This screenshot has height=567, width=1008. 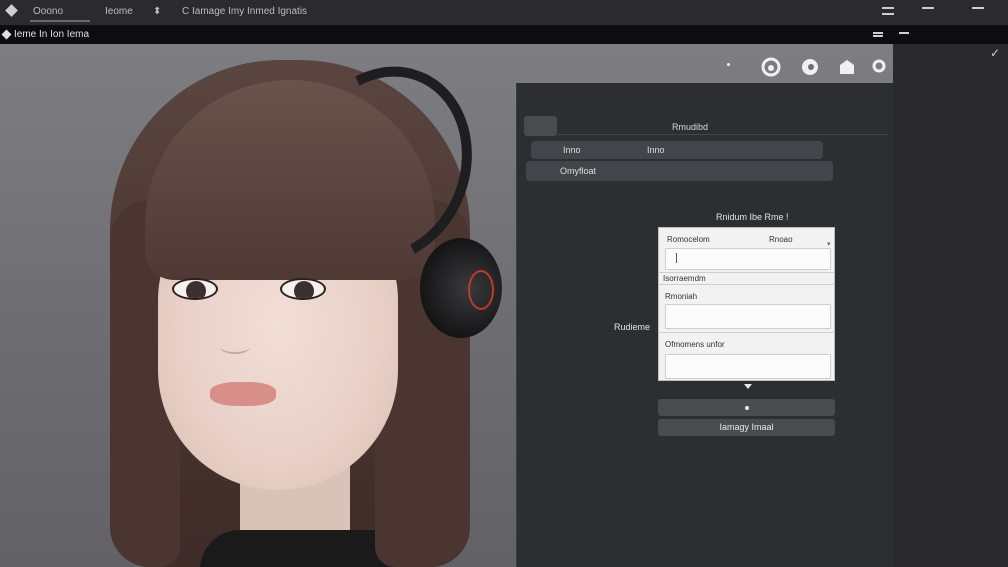 I want to click on form-side-label: Rudieme, so click(x=632, y=327).